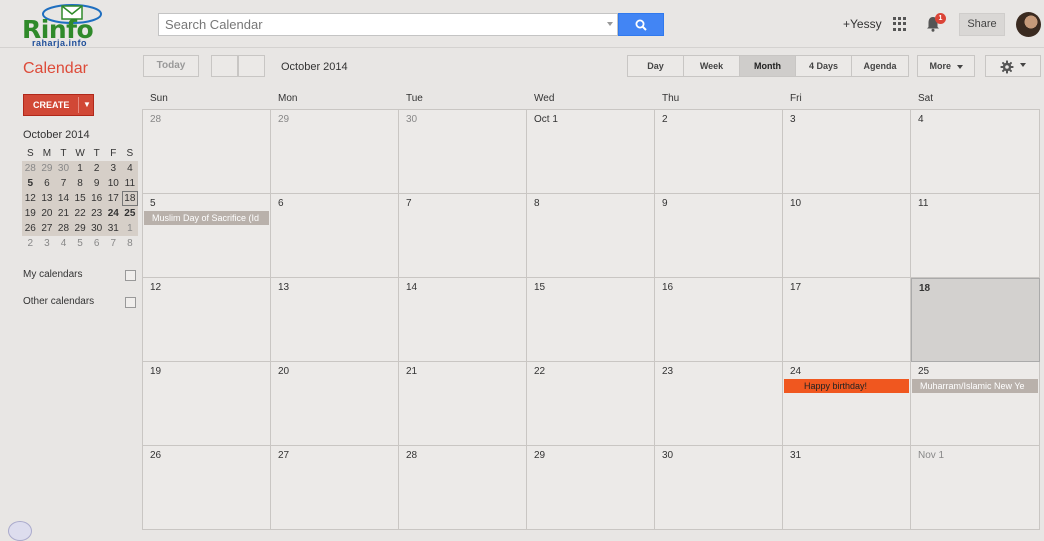 The width and height of the screenshot is (1044, 541). What do you see at coordinates (712, 66) in the screenshot?
I see `view-week-button: Week` at bounding box center [712, 66].